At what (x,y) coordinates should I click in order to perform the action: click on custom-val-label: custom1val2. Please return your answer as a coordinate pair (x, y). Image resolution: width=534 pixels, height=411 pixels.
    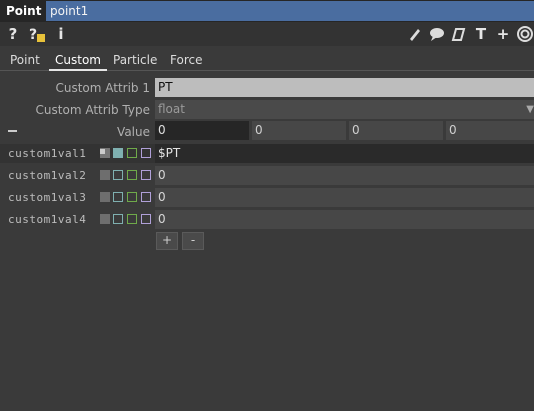
    Looking at the image, I should click on (47, 175).